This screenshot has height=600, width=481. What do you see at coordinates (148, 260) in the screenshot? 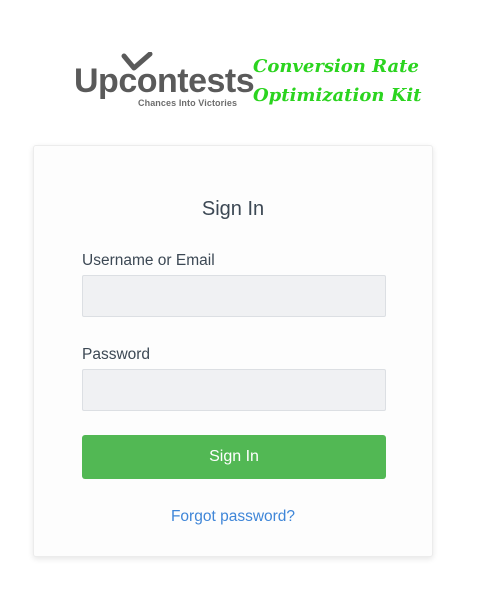
I see `username-label: Username or Email` at bounding box center [148, 260].